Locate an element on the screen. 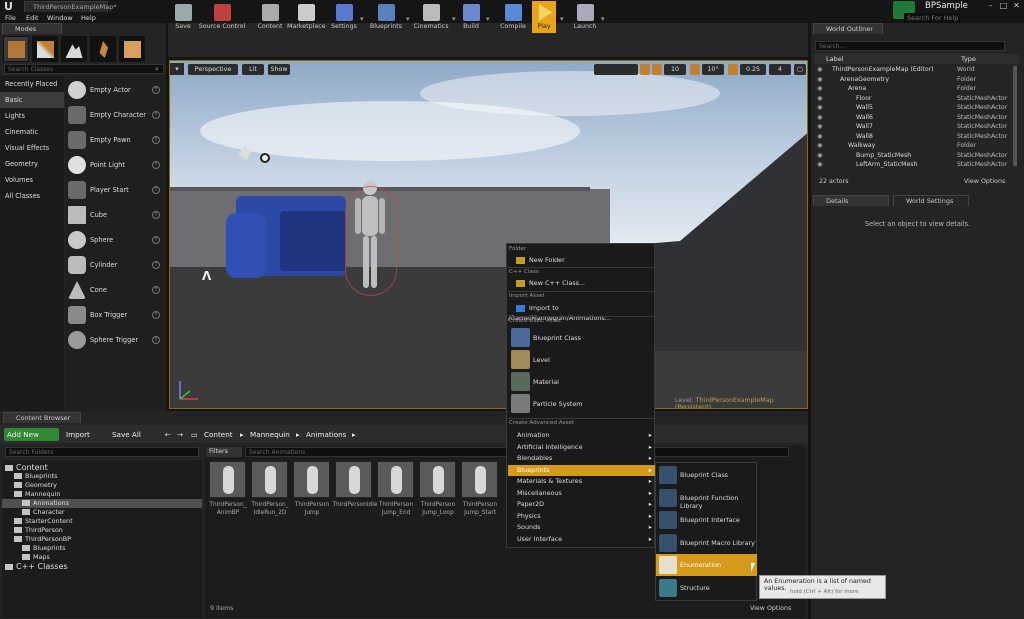 The image size is (1024, 619). launch-dropdown-arrow: ▾ is located at coordinates (603, 19).